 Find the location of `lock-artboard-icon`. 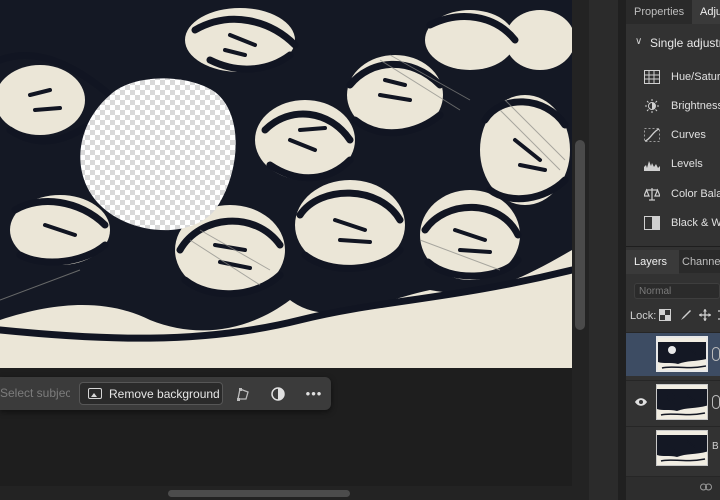

lock-artboard-icon is located at coordinates (718, 315).